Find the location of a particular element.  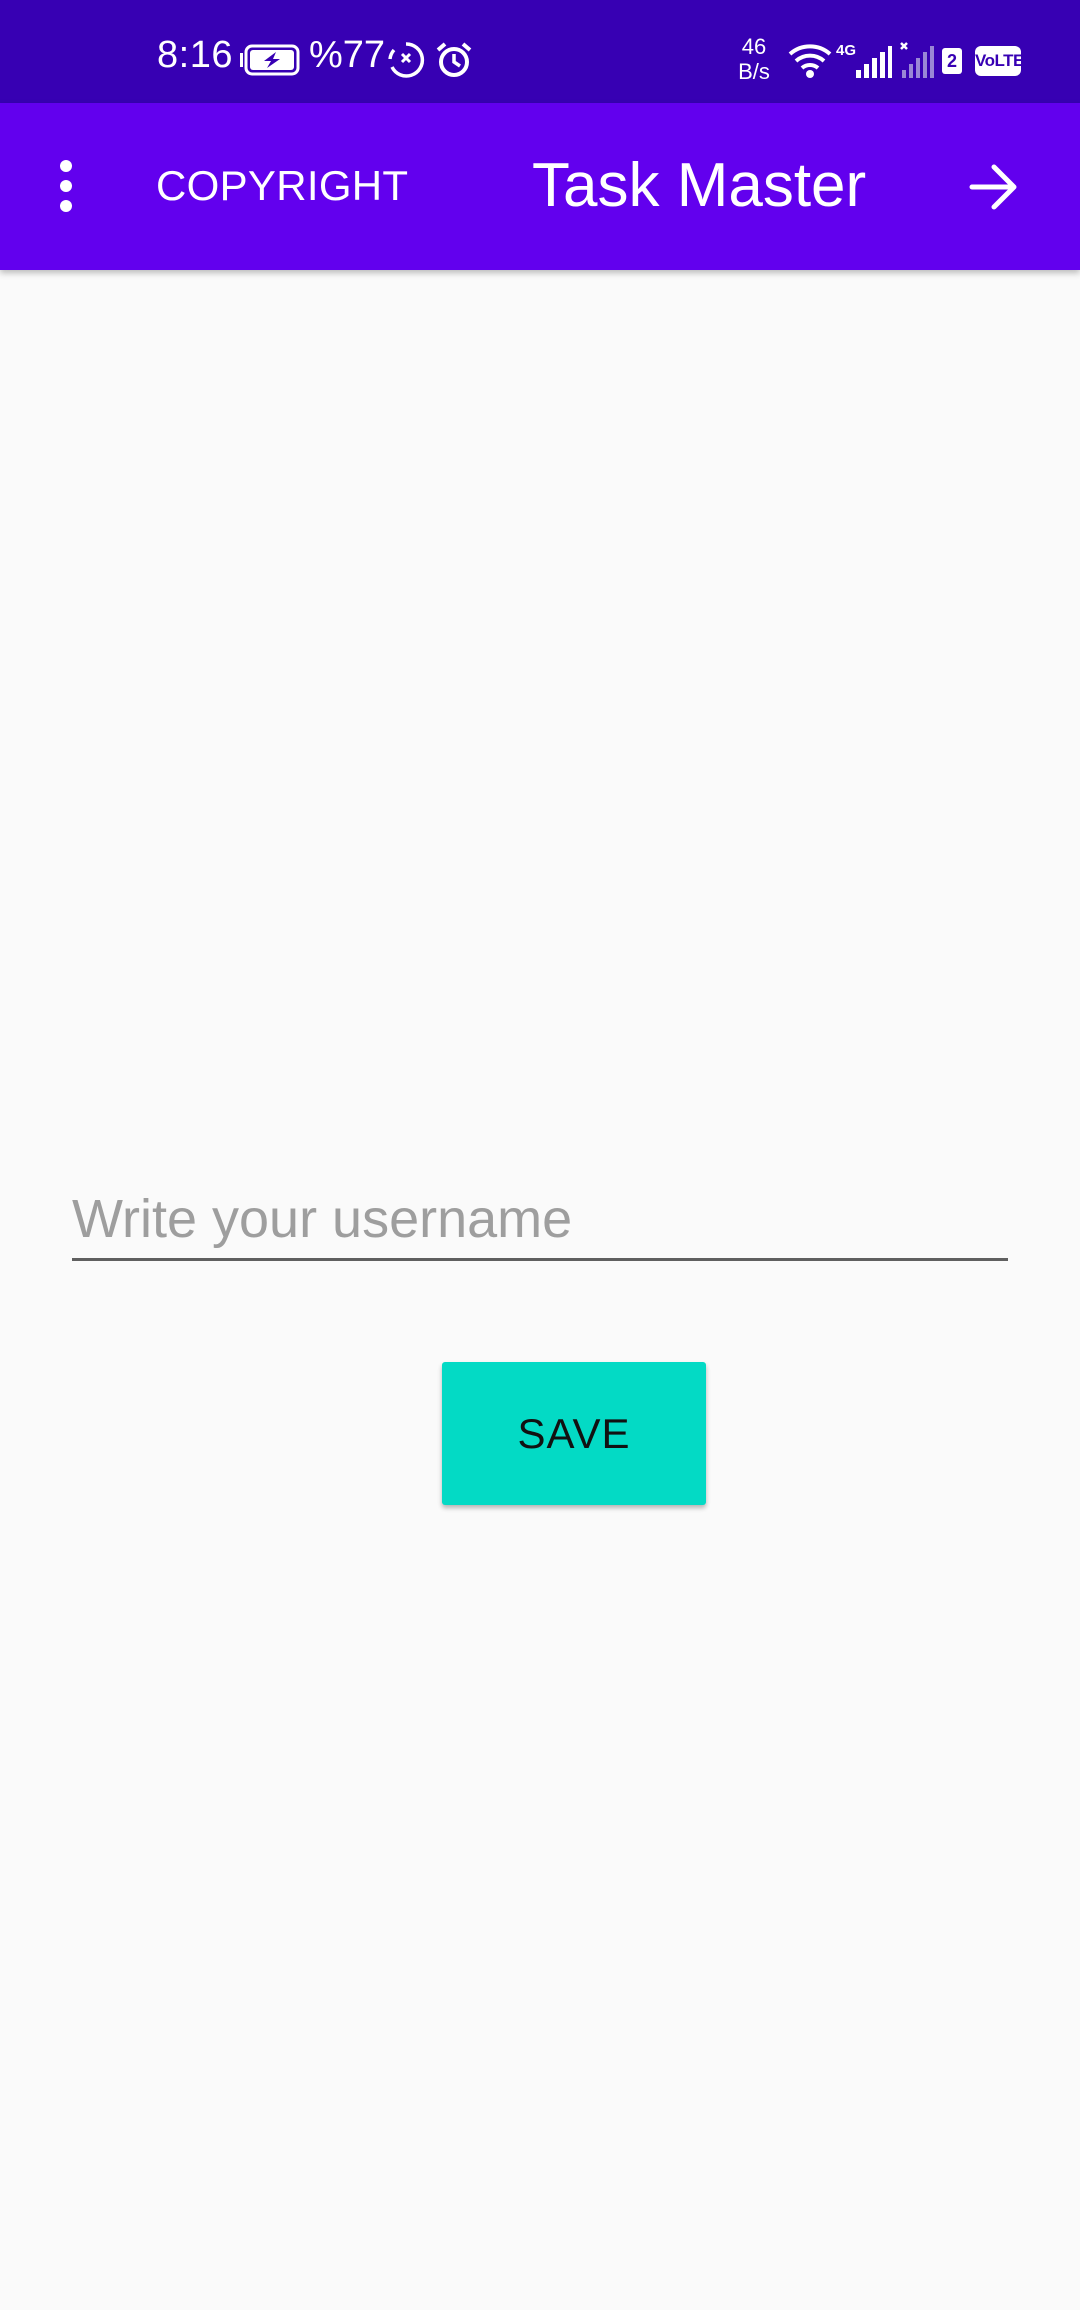

network-speed: 46 B/s is located at coordinates (754, 59).